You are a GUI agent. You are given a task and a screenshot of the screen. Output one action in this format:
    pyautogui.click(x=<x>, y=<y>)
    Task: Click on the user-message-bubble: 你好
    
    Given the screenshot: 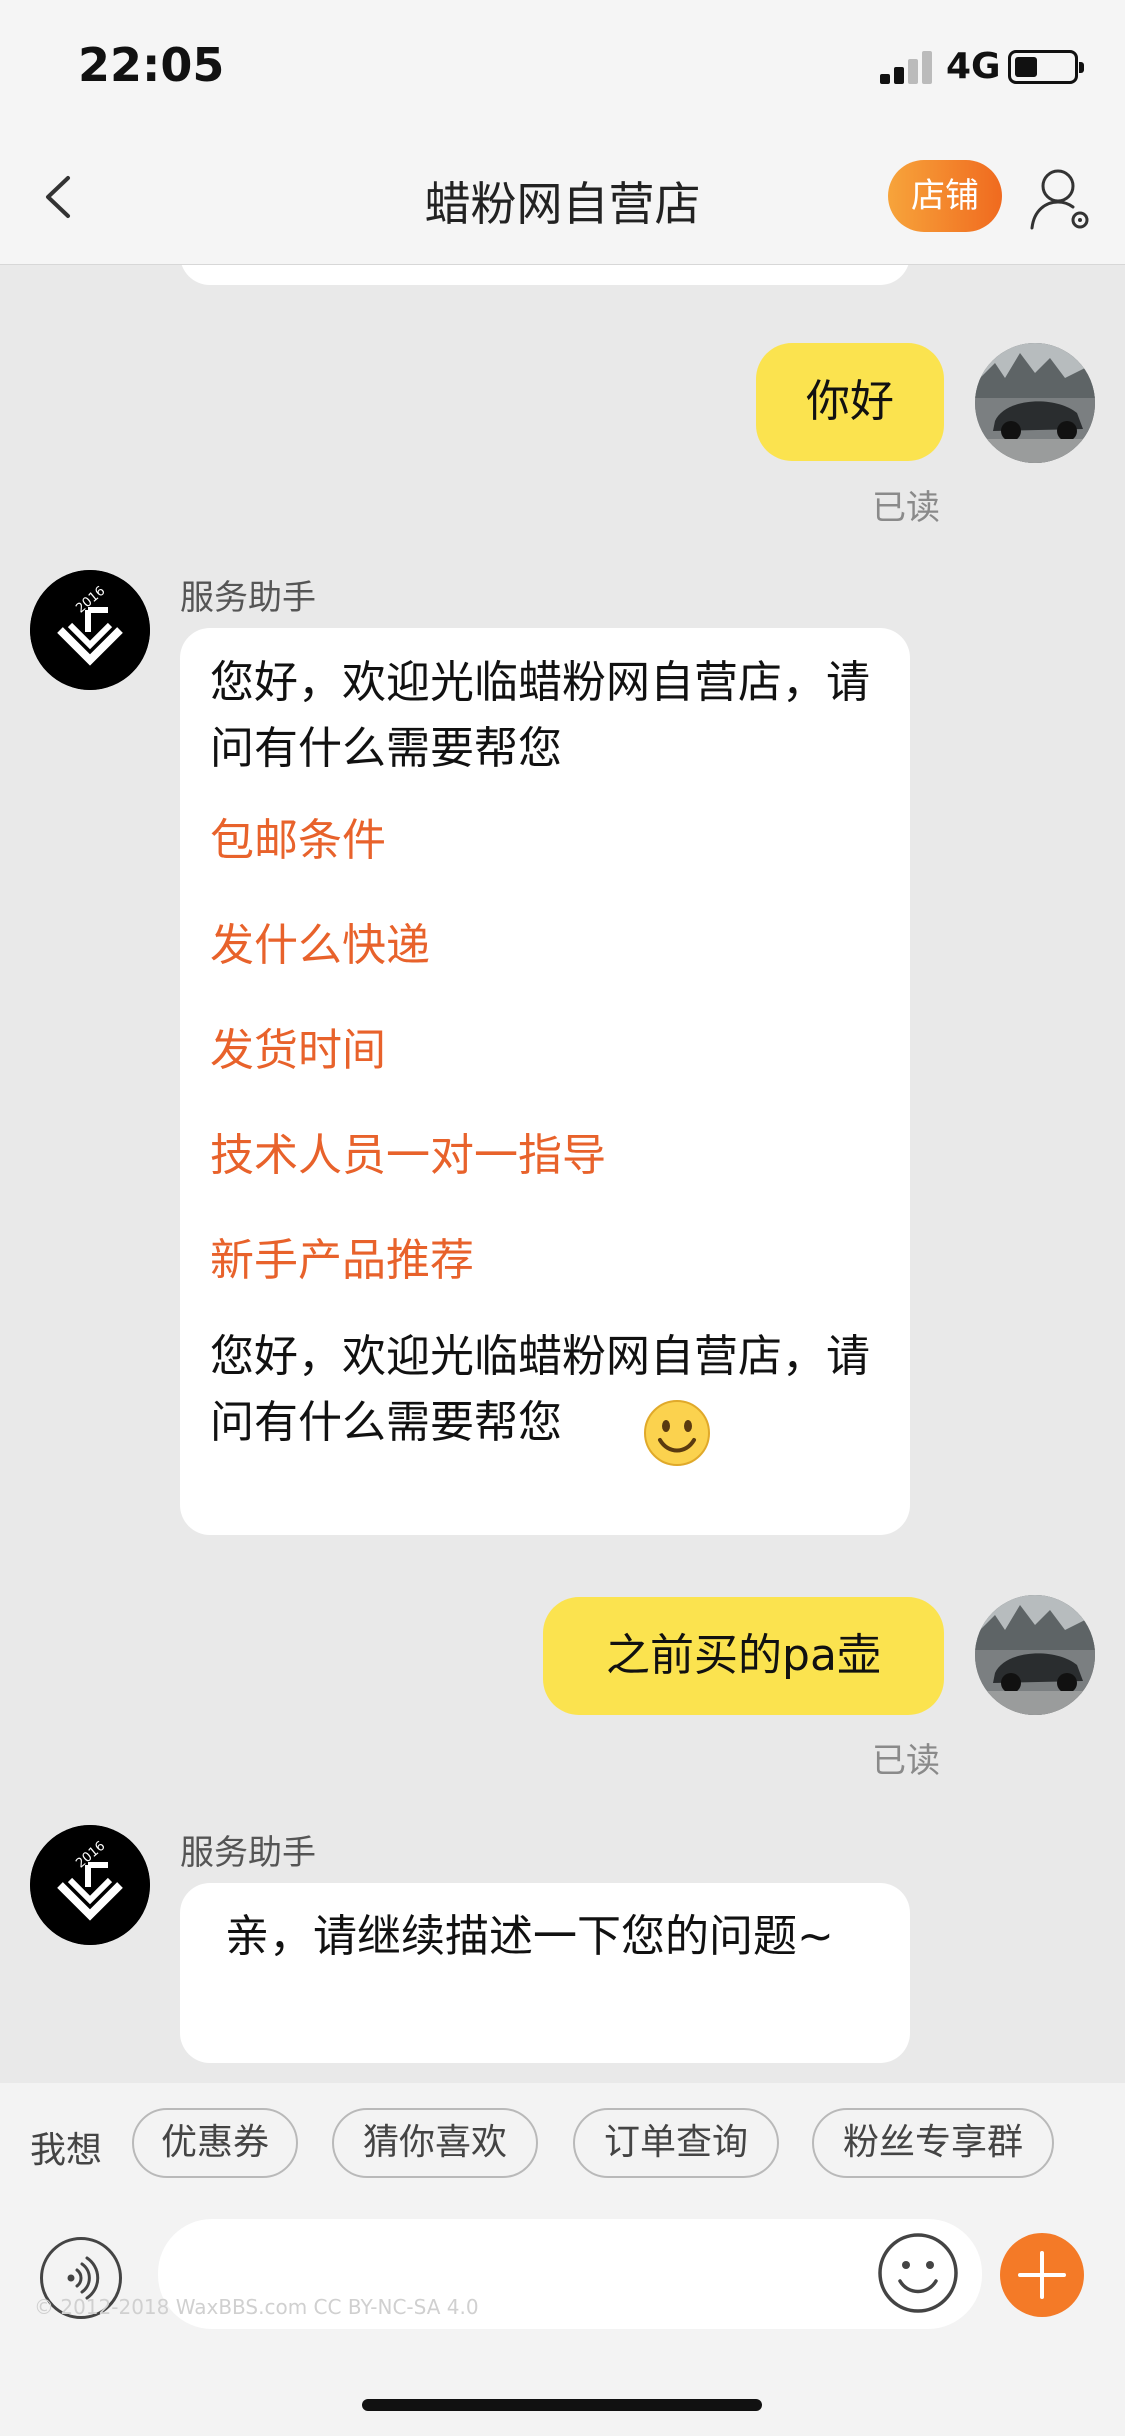 What is the action you would take?
    pyautogui.click(x=850, y=402)
    